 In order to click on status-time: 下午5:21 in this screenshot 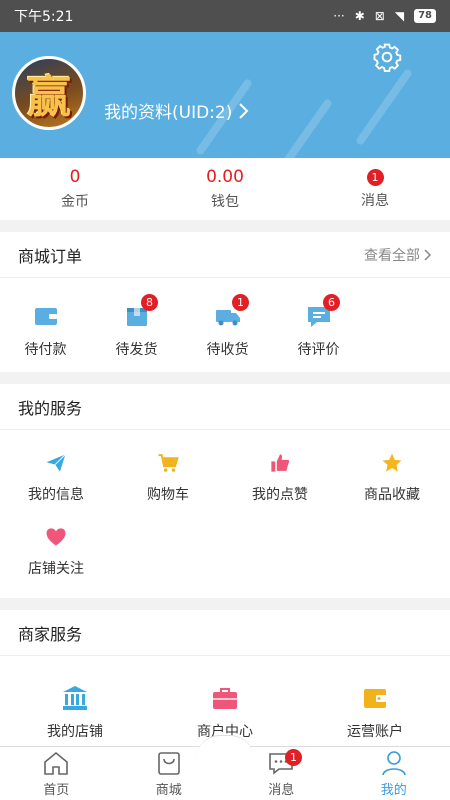, I will do `click(44, 17)`.